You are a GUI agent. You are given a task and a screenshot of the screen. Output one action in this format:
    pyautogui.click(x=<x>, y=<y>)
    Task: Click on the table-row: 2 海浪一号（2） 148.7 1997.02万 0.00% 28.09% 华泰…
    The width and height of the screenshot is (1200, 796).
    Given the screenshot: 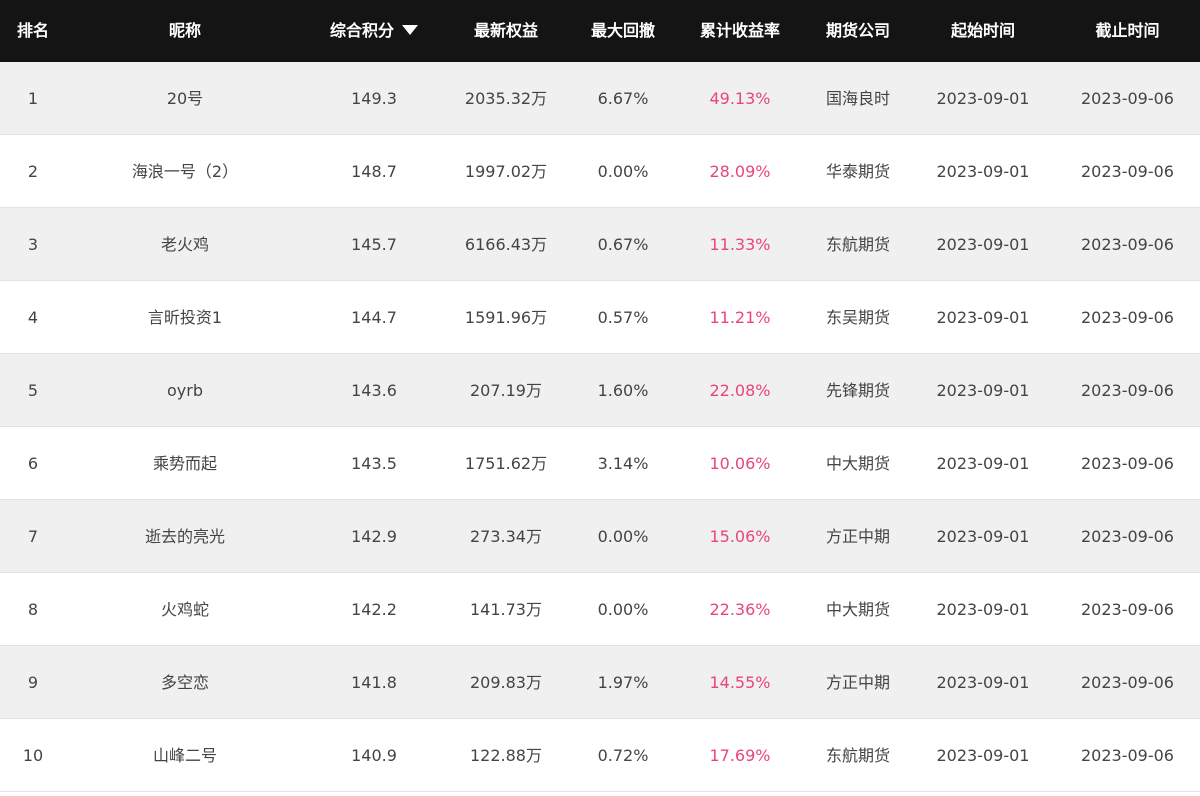 What is the action you would take?
    pyautogui.click(x=600, y=171)
    